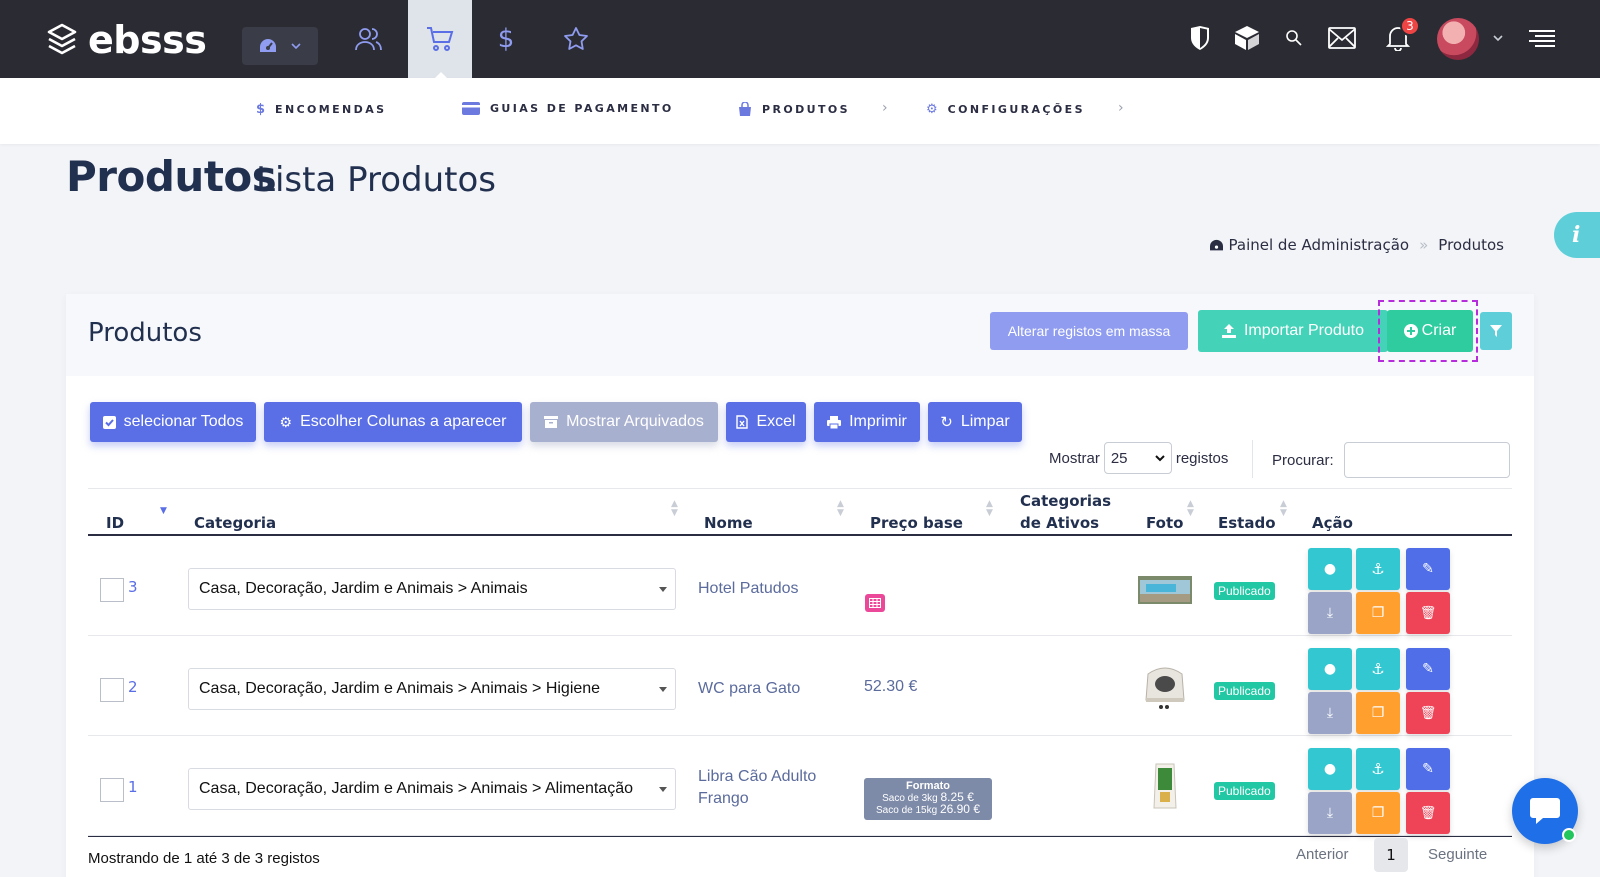 This screenshot has width=1600, height=877. What do you see at coordinates (1294, 38) in the screenshot?
I see `search-button` at bounding box center [1294, 38].